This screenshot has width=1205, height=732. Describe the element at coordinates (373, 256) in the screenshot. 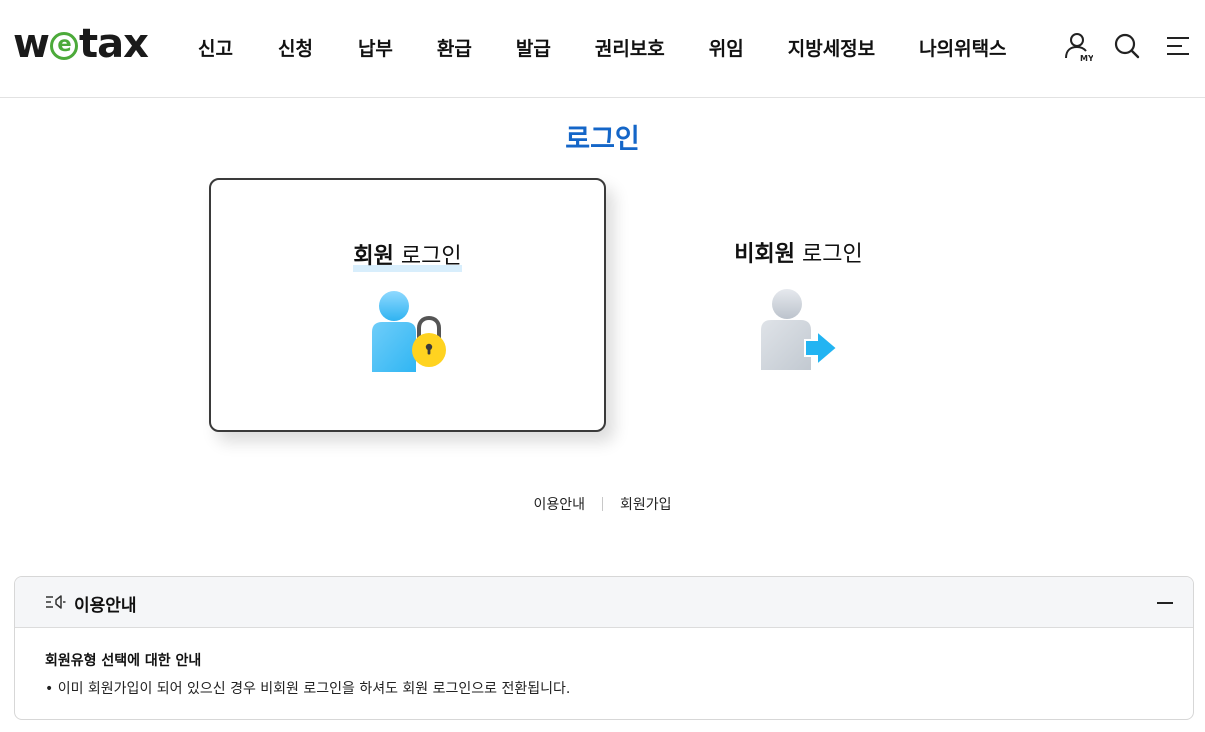

I see `member-login-bold: 회원` at that location.